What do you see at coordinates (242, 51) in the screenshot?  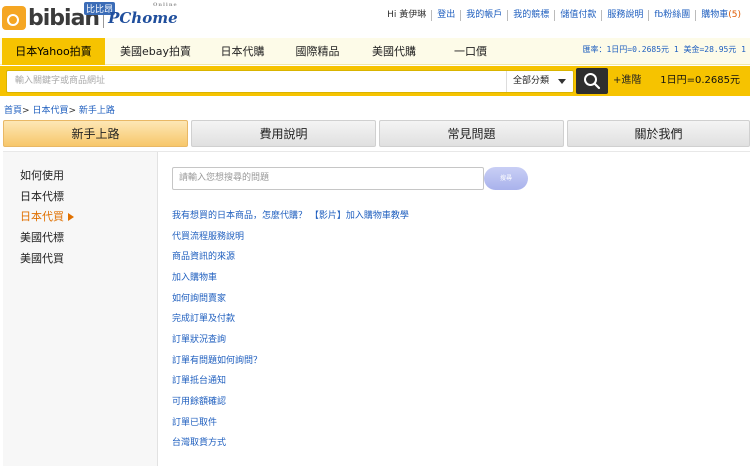 I see `nav-tab-japan-purchase: 日本代購` at bounding box center [242, 51].